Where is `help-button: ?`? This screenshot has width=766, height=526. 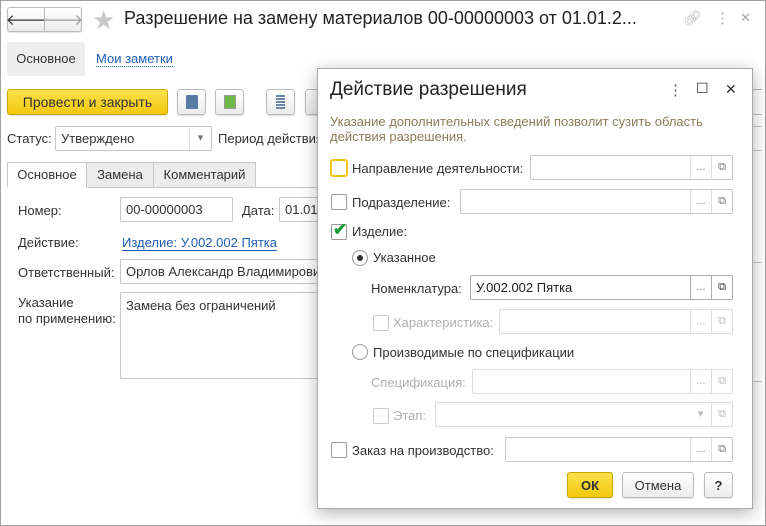
help-button: ? is located at coordinates (718, 485).